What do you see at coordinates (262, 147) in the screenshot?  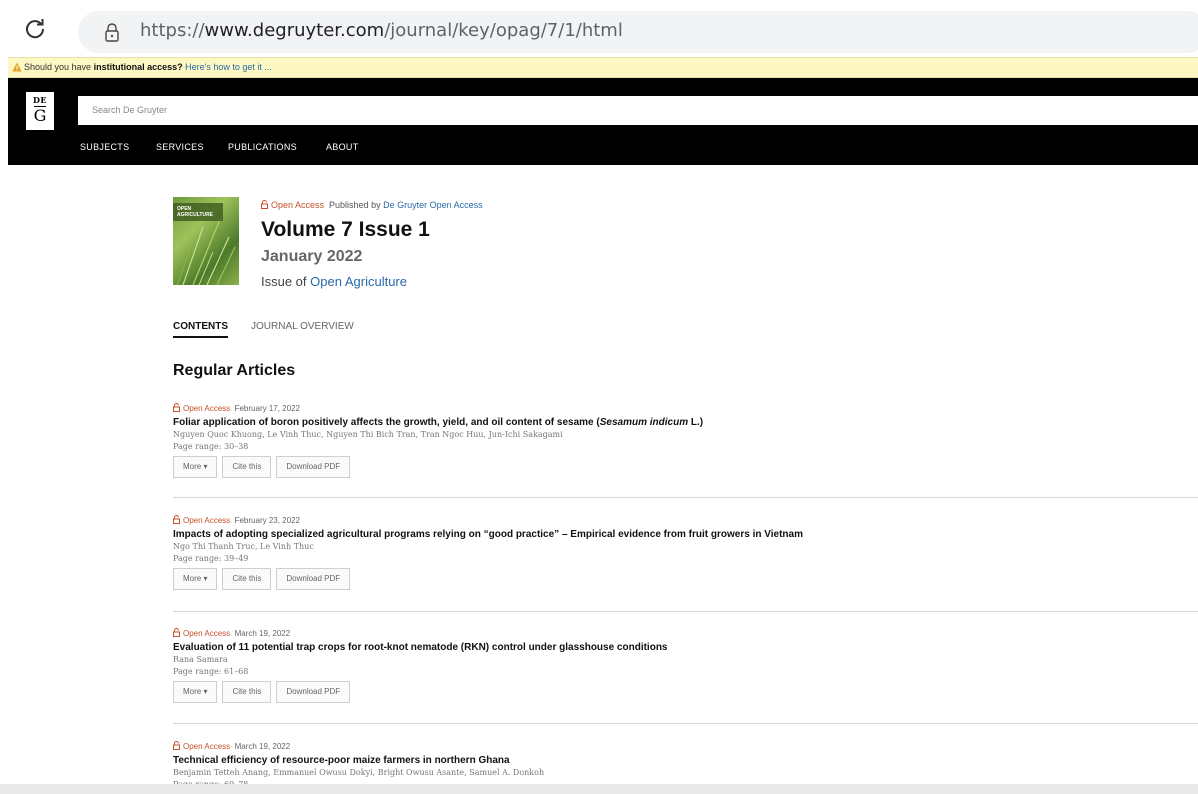 I see `nav-publications: PUBLICATIONS` at bounding box center [262, 147].